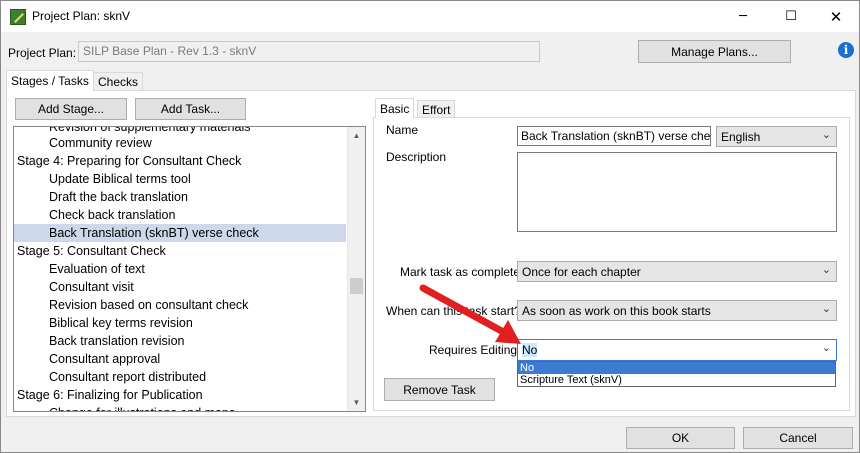  Describe the element at coordinates (395, 108) in the screenshot. I see `tab-basic: Basic` at that location.